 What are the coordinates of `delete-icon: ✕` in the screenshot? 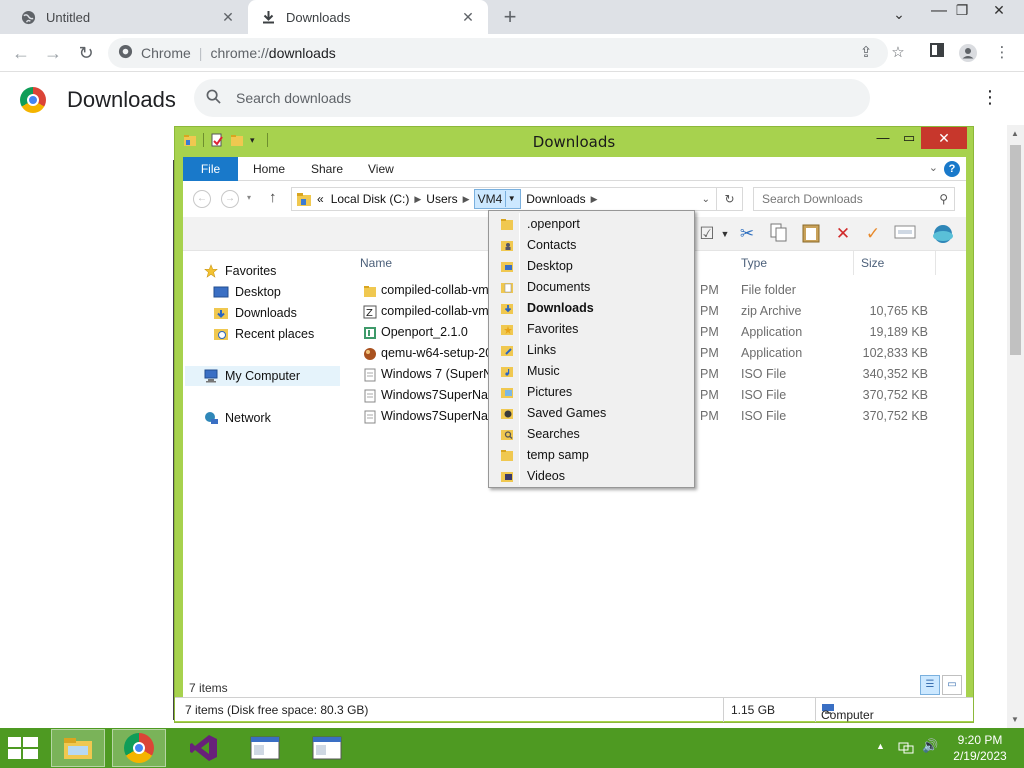 It's located at (843, 234).